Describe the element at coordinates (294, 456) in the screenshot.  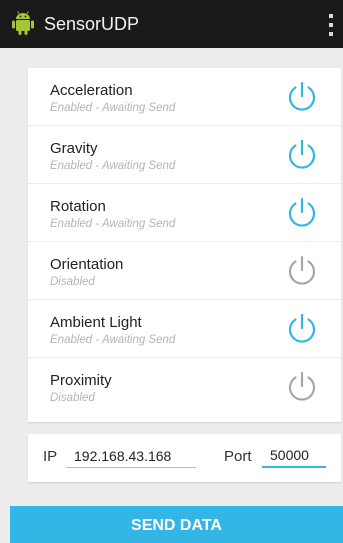
I see `port-input` at that location.